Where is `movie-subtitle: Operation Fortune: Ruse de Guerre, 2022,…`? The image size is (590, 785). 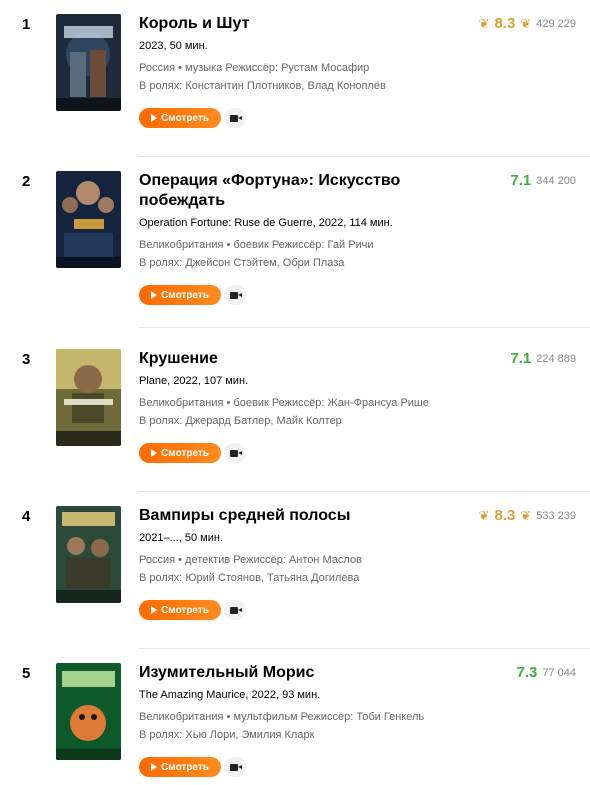 movie-subtitle: Operation Fortune: Ruse de Guerre, 2022,… is located at coordinates (266, 223).